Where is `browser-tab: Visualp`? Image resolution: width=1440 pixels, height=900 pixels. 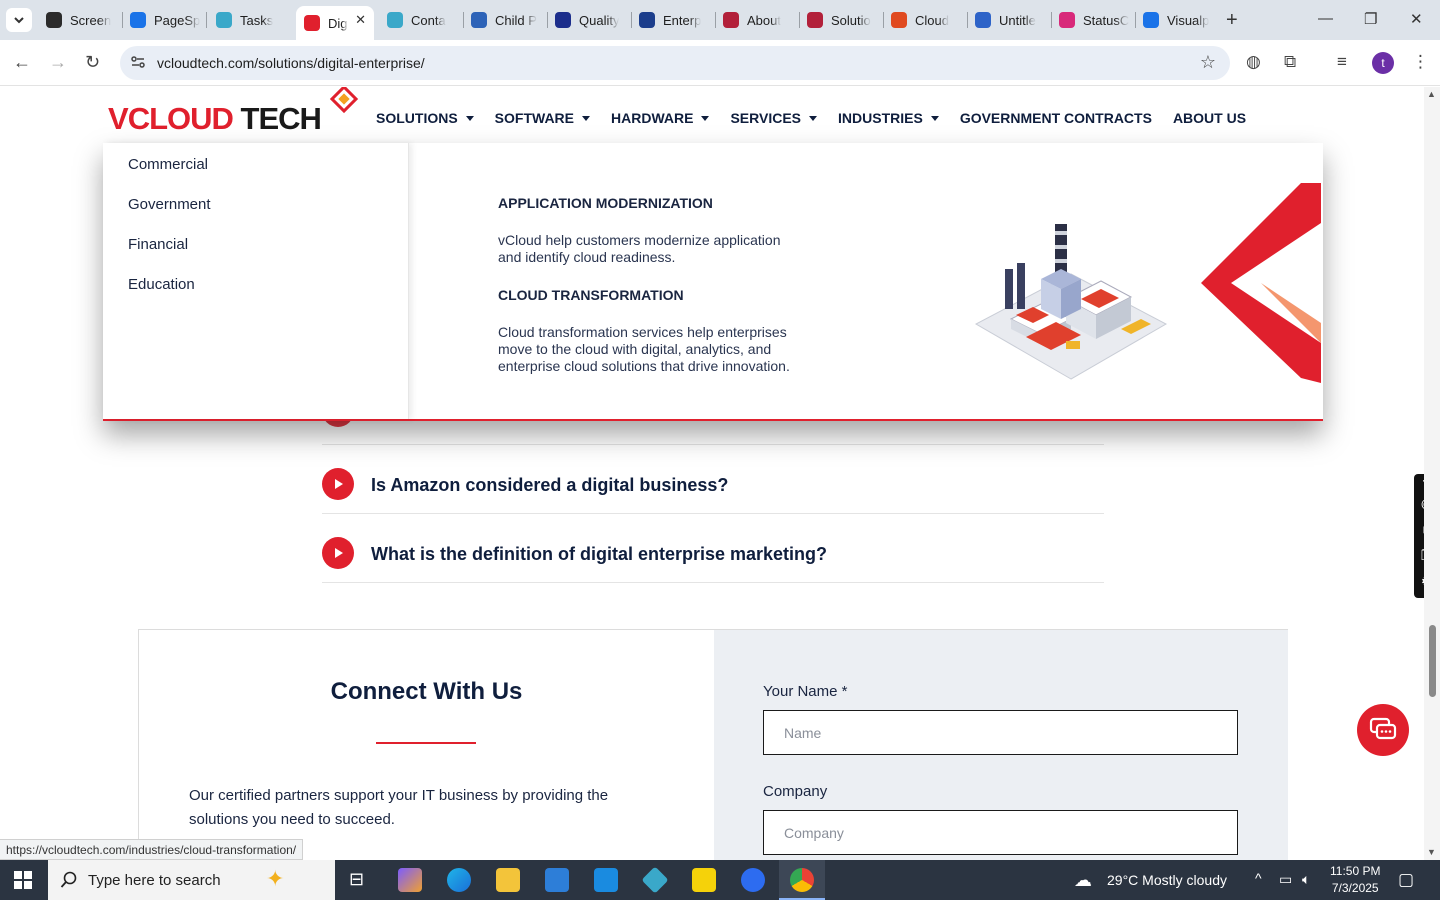 browser-tab: Visualp is located at coordinates (1178, 20).